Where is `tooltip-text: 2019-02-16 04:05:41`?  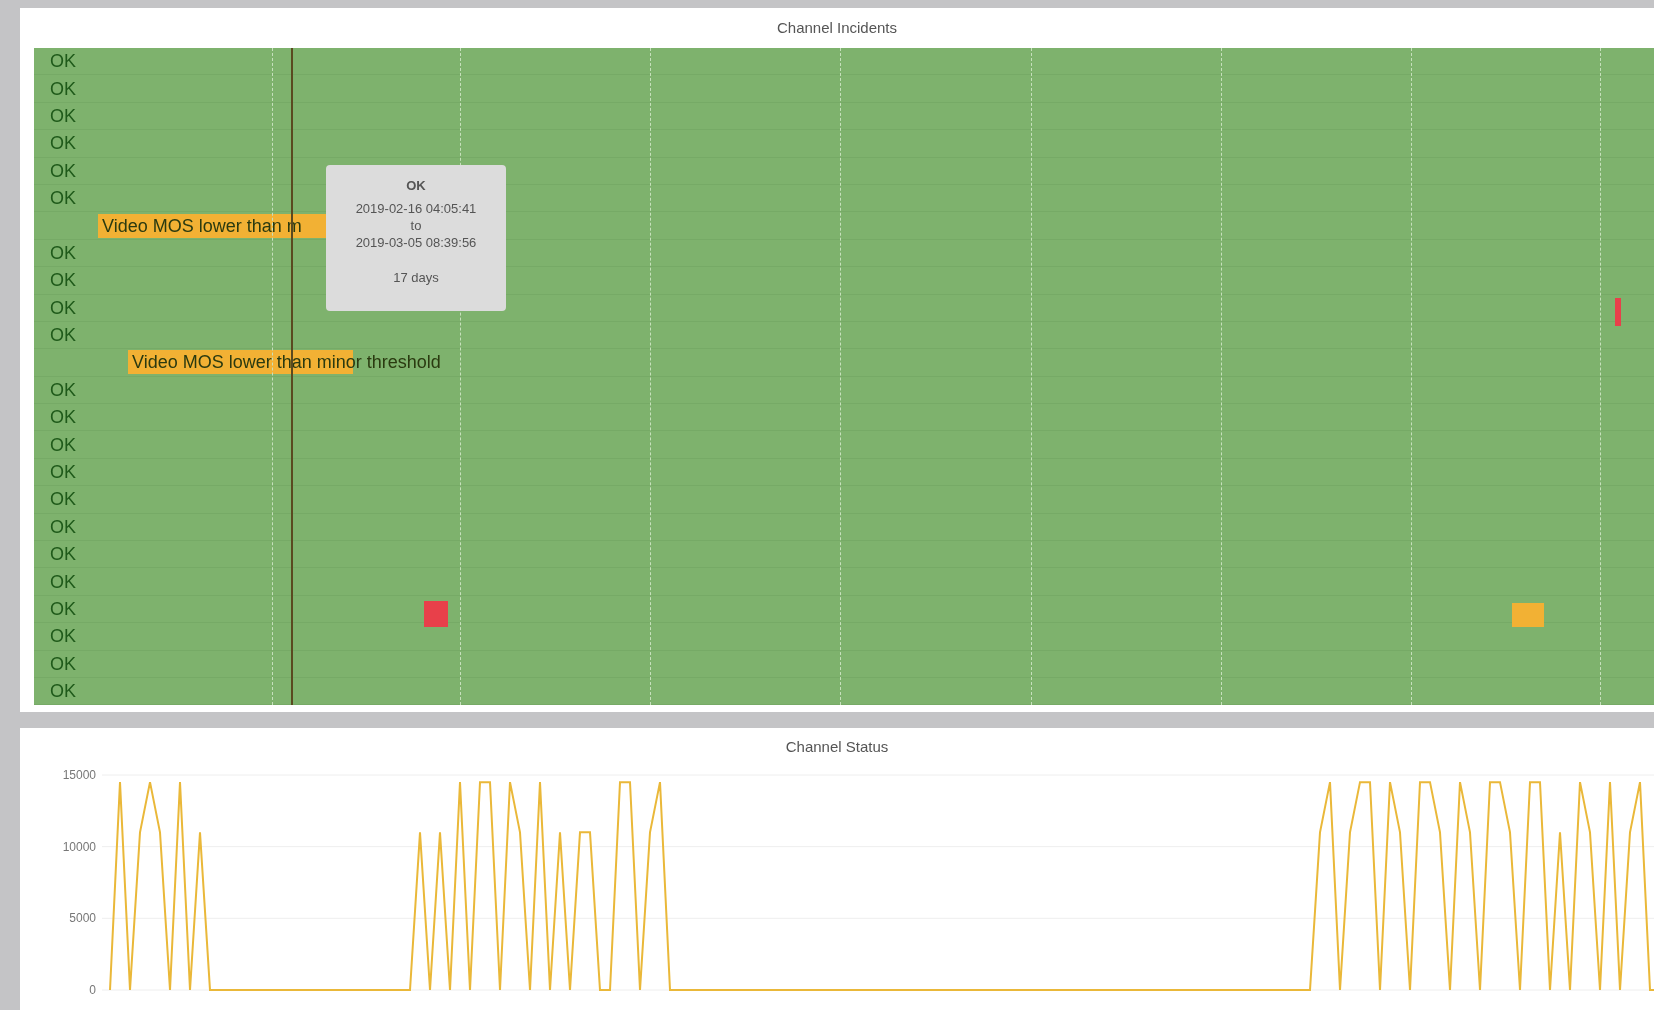 tooltip-text: 2019-02-16 04:05:41 is located at coordinates (416, 208).